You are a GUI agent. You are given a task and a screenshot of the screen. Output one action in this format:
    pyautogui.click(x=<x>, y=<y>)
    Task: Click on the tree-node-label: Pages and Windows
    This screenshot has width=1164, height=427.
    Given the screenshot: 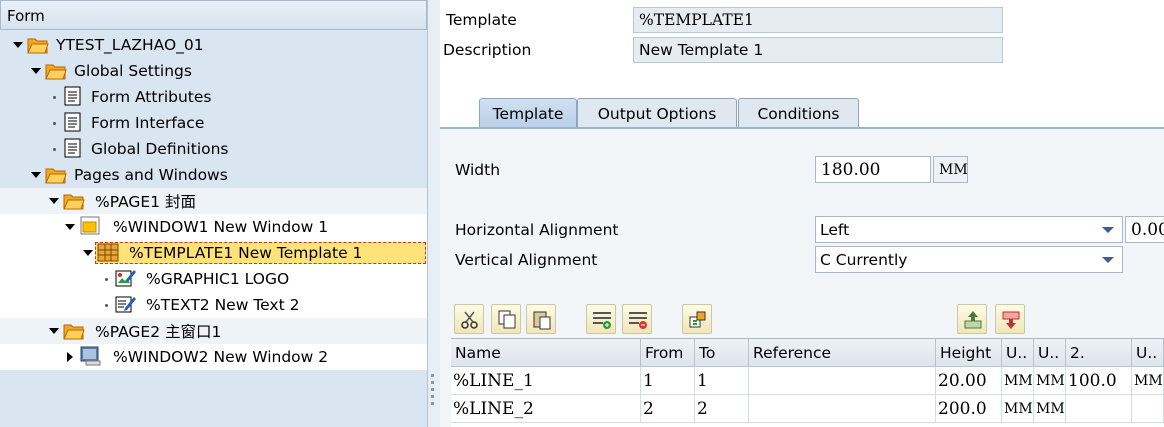 What is the action you would take?
    pyautogui.click(x=151, y=175)
    